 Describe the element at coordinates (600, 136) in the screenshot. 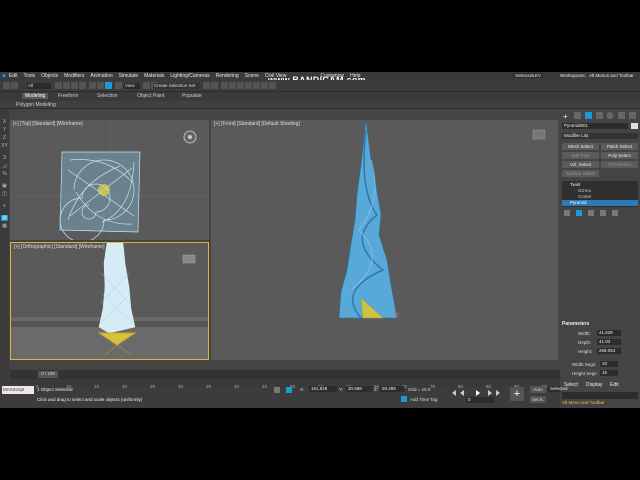

I see `modifier-list-dropdown: Modifier List` at that location.